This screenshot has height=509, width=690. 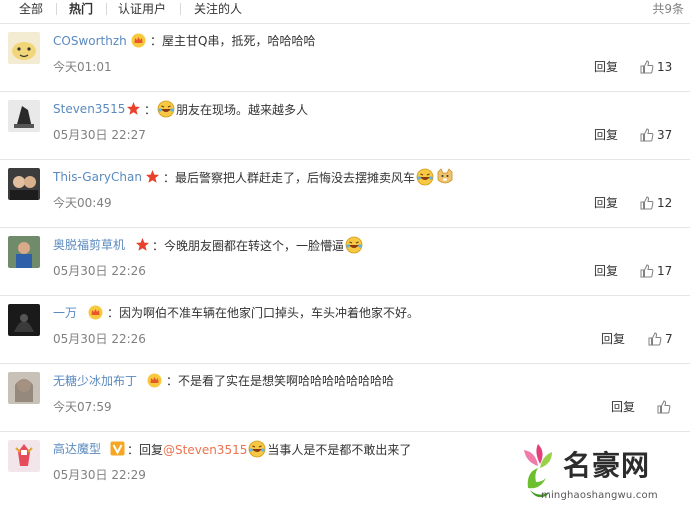 I want to click on like-button, so click(x=664, y=407).